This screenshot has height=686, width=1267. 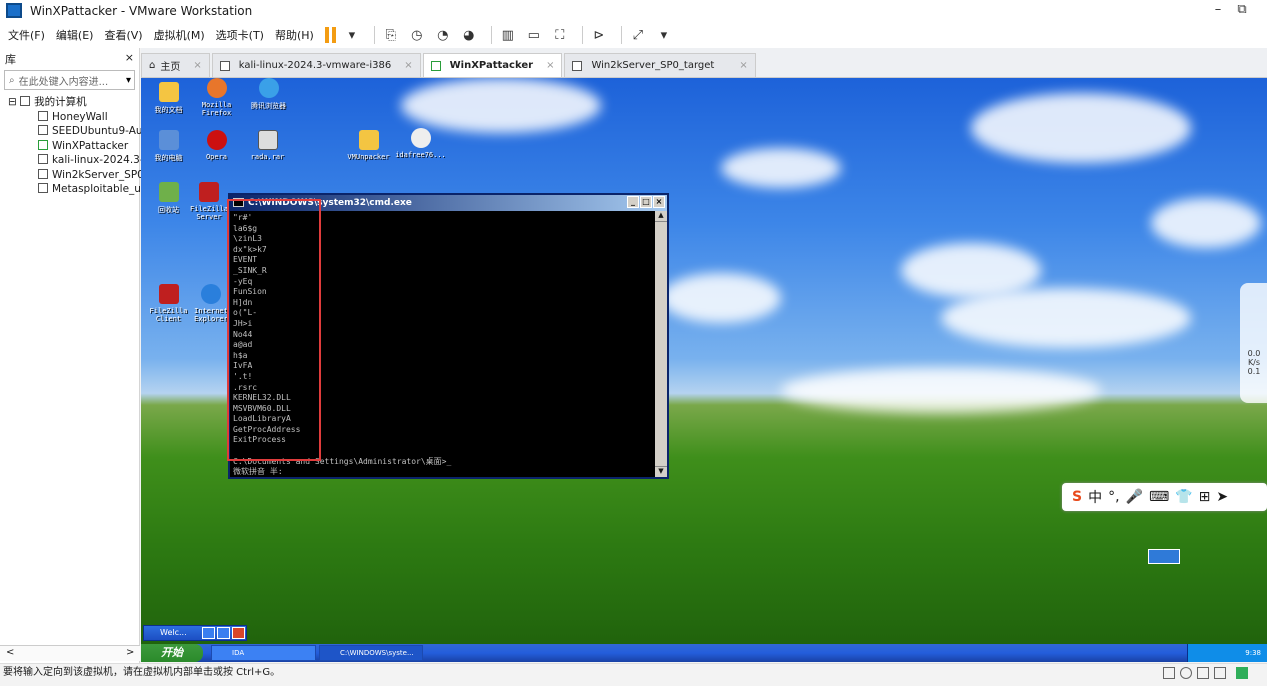 What do you see at coordinates (209, 201) in the screenshot?
I see `desktop-icon-filezilla-server: FileZilla Server` at bounding box center [209, 201].